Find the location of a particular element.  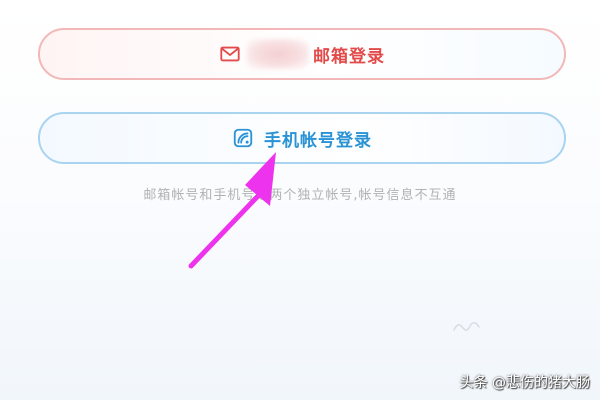

watermark-text: 头条 @悲伤的猪大肠 is located at coordinates (524, 383).